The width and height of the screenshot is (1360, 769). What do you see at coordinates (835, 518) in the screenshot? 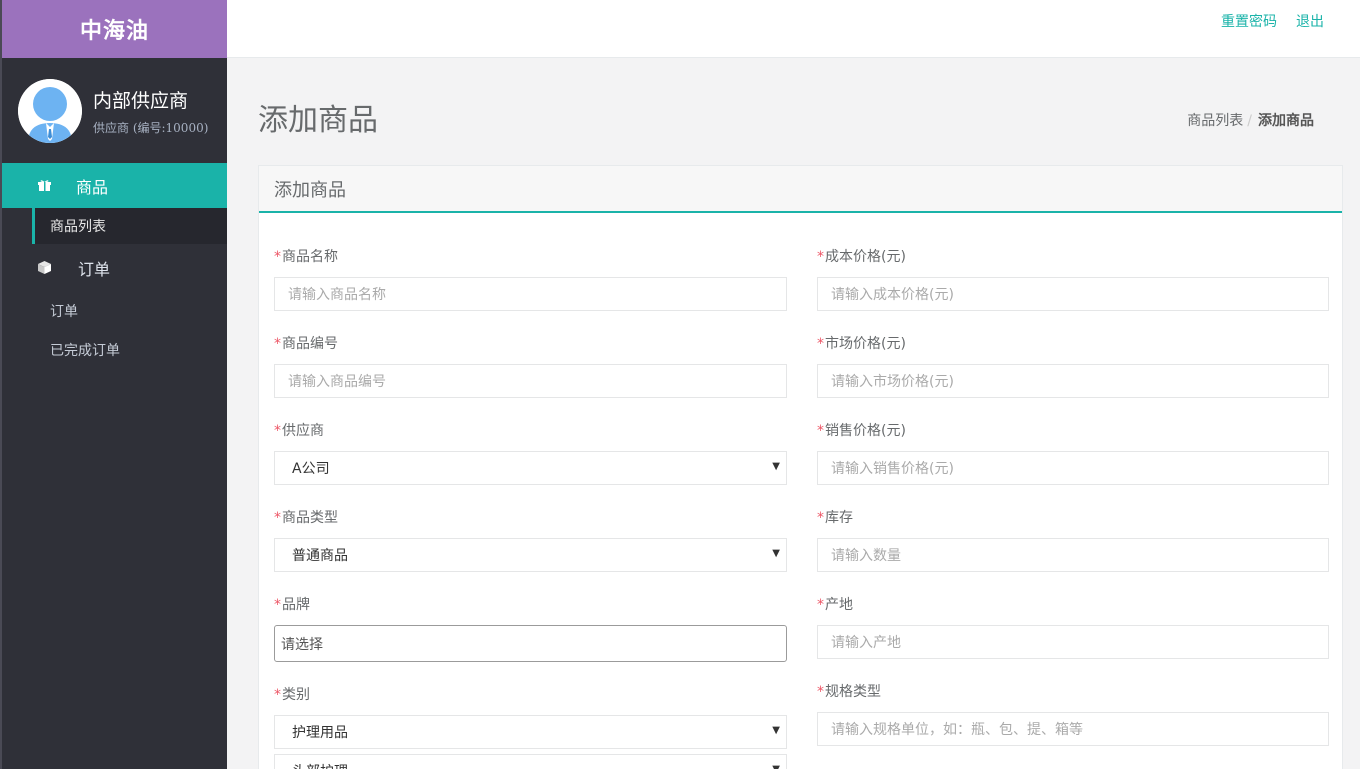
I see `stock-label: *库存` at bounding box center [835, 518].